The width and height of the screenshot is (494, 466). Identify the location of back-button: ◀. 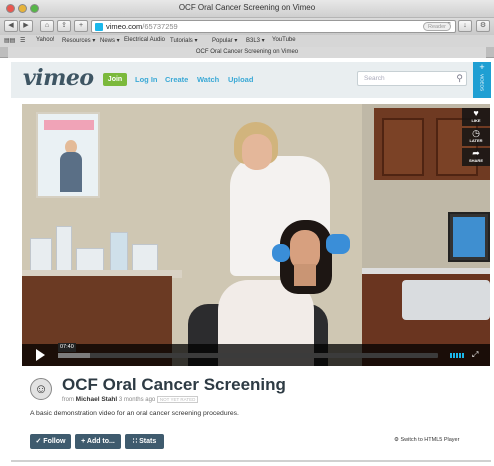
(11, 26).